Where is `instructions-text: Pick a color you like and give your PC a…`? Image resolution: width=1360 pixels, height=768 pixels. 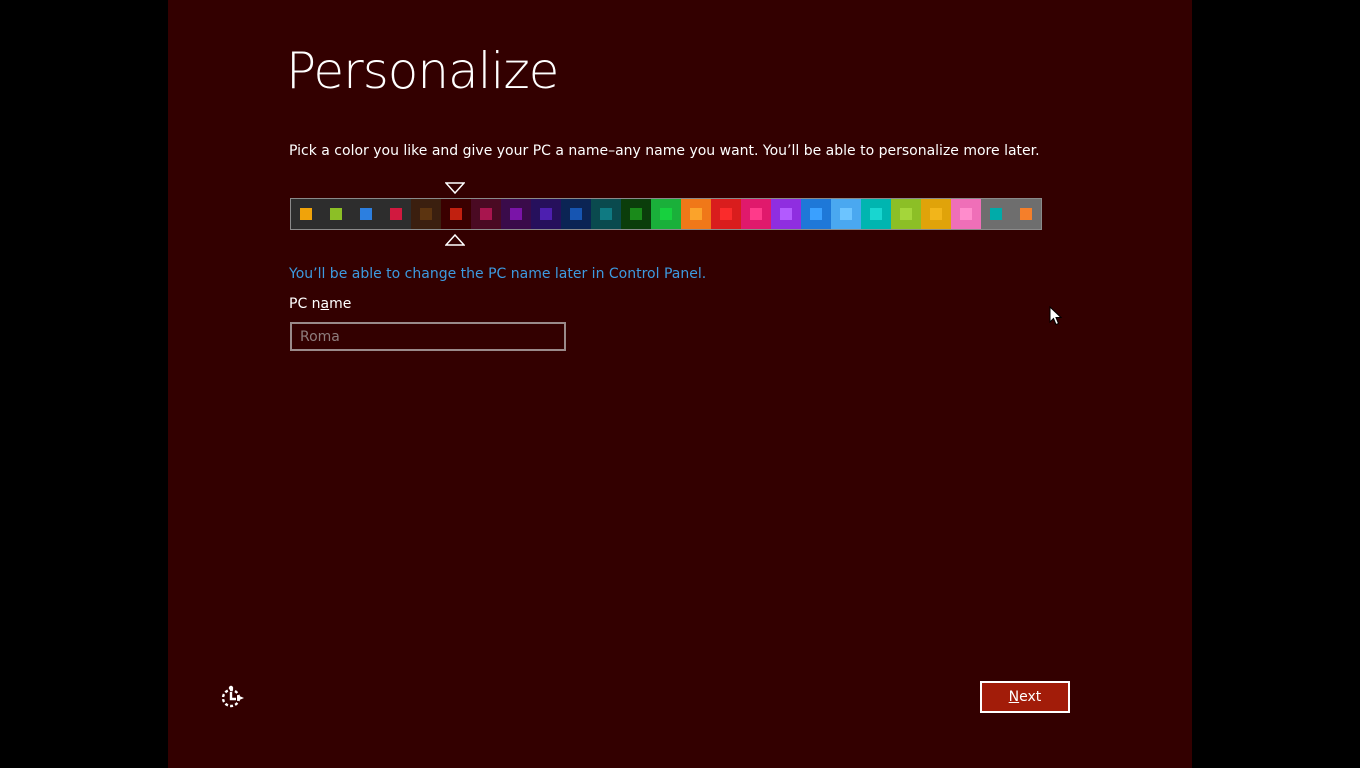
instructions-text: Pick a color you like and give your PC a… is located at coordinates (664, 151).